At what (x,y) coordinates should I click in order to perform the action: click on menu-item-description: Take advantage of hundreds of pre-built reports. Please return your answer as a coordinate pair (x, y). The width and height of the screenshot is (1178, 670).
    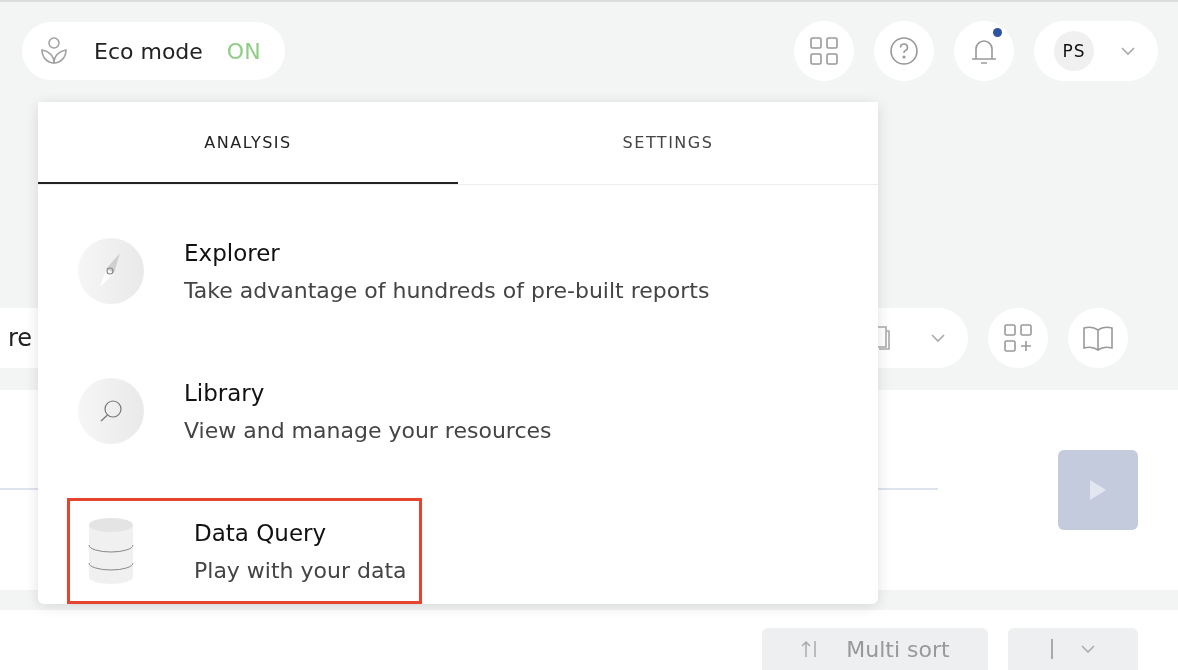
    Looking at the image, I should click on (447, 290).